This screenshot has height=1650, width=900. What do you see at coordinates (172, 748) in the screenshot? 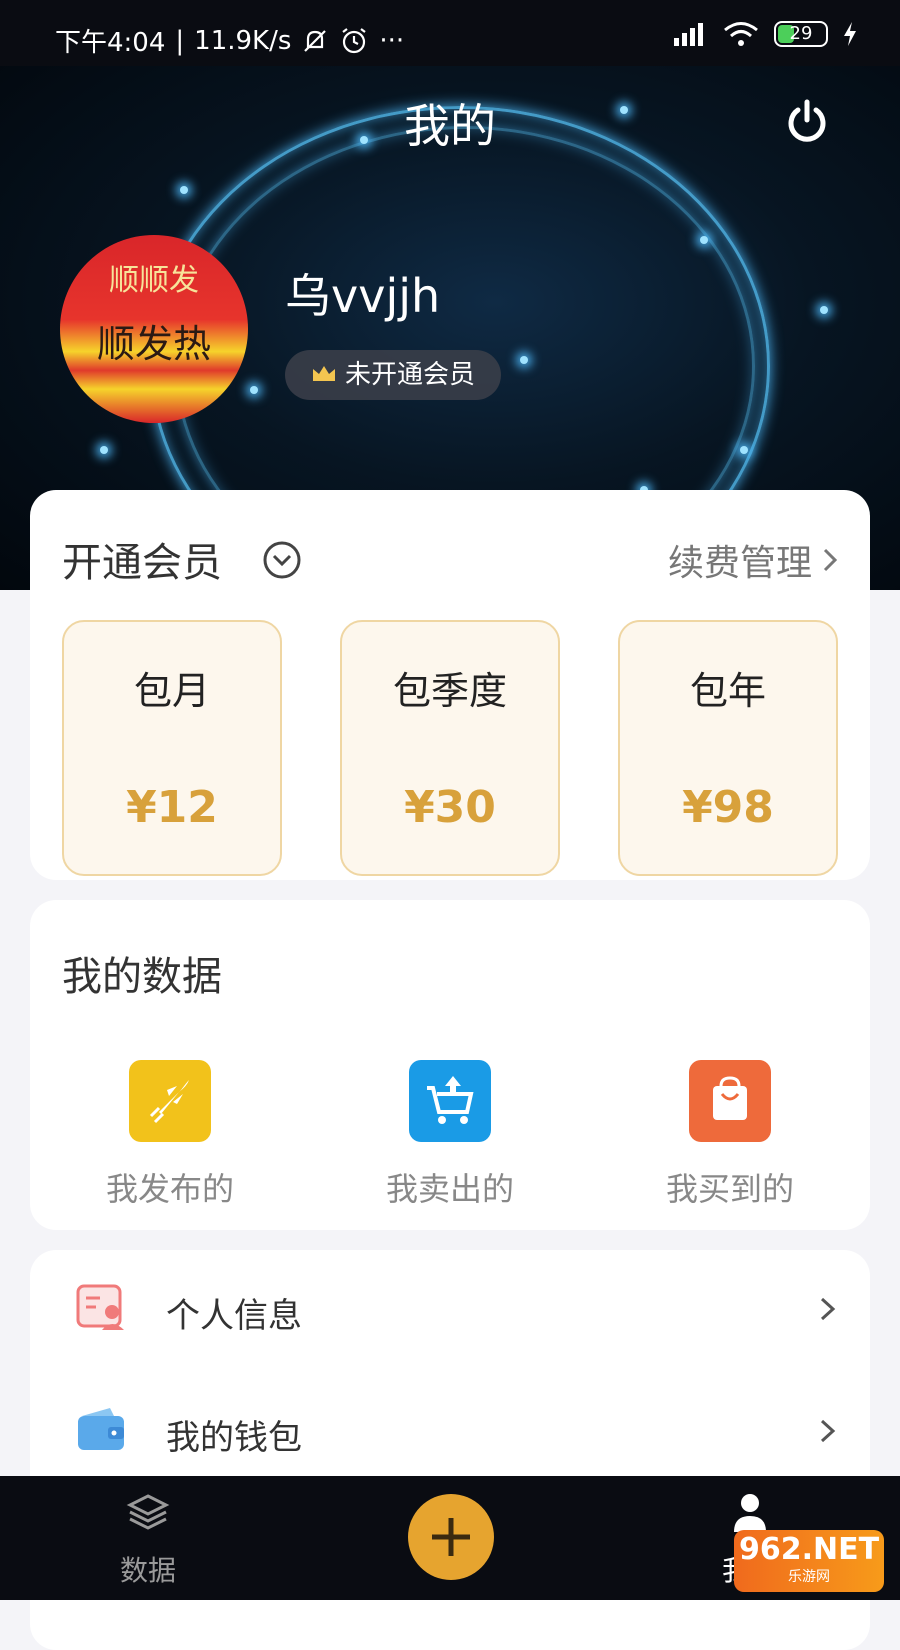
I see `plan-monthly: 包月 ¥12` at bounding box center [172, 748].